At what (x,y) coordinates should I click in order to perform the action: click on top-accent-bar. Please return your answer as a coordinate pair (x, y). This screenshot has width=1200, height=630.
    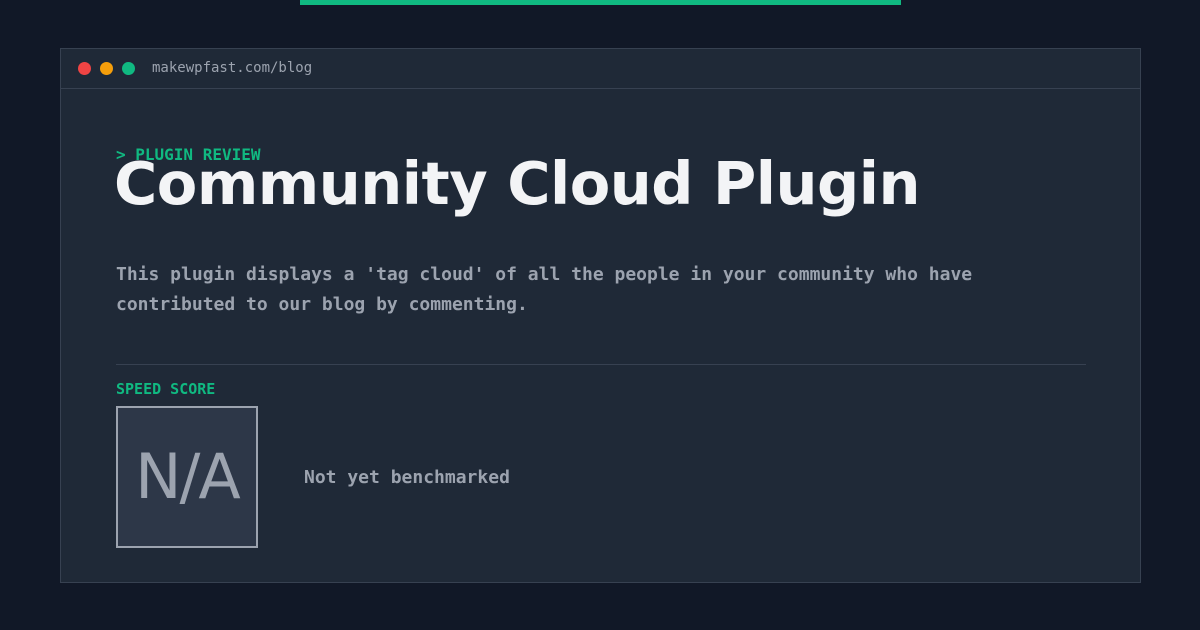
    Looking at the image, I should click on (600, 2).